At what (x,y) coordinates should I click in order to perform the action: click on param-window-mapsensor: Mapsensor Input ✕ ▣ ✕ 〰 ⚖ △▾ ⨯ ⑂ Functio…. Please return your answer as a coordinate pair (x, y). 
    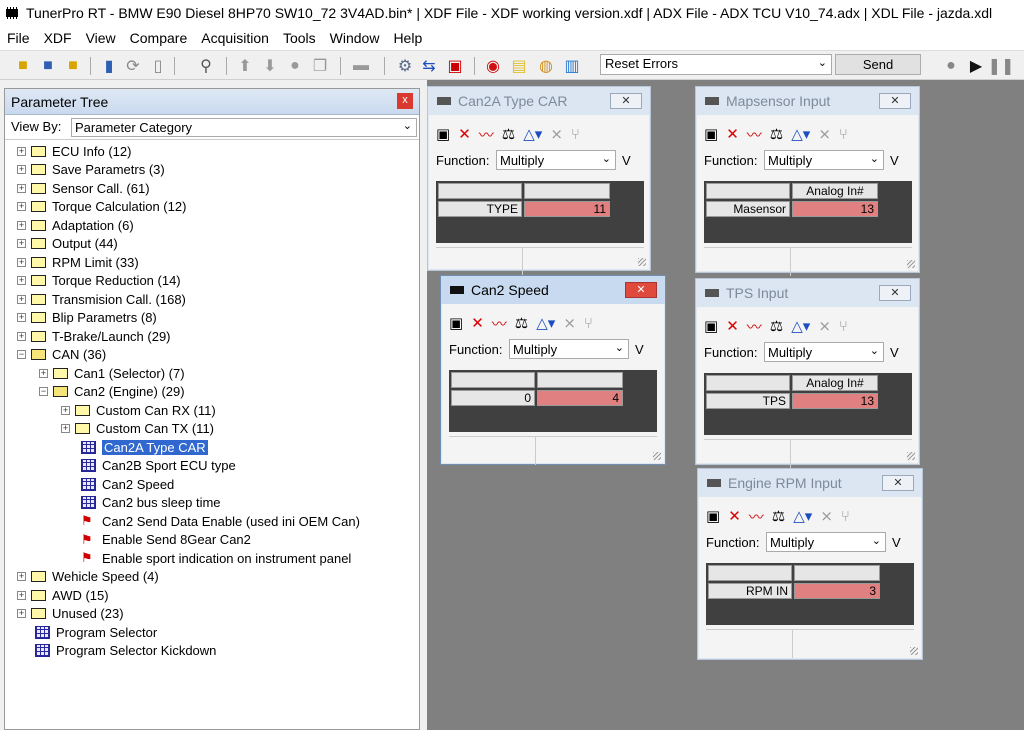
    Looking at the image, I should click on (807, 181).